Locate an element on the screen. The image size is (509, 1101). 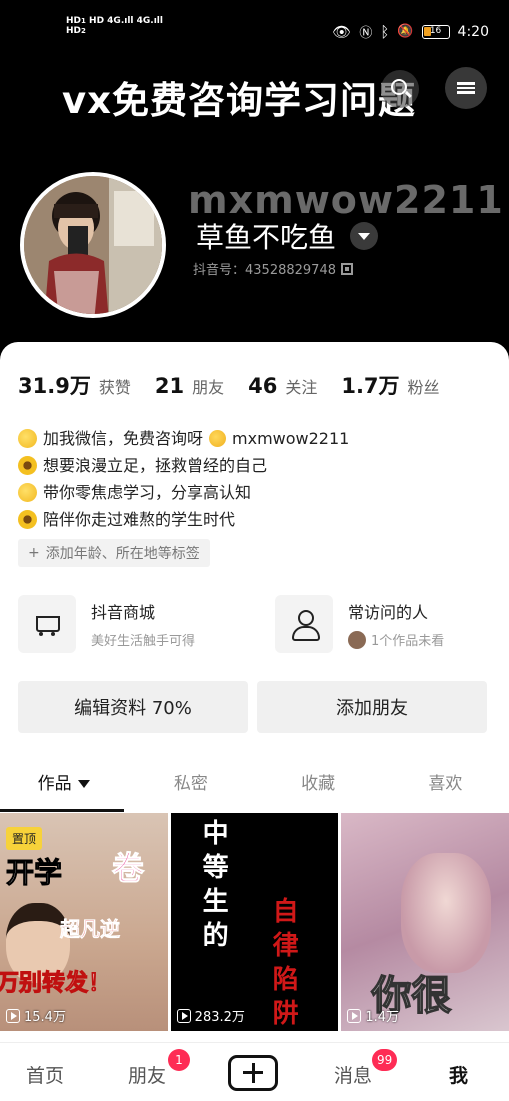
hamburger-icon is located at coordinates (466, 88).